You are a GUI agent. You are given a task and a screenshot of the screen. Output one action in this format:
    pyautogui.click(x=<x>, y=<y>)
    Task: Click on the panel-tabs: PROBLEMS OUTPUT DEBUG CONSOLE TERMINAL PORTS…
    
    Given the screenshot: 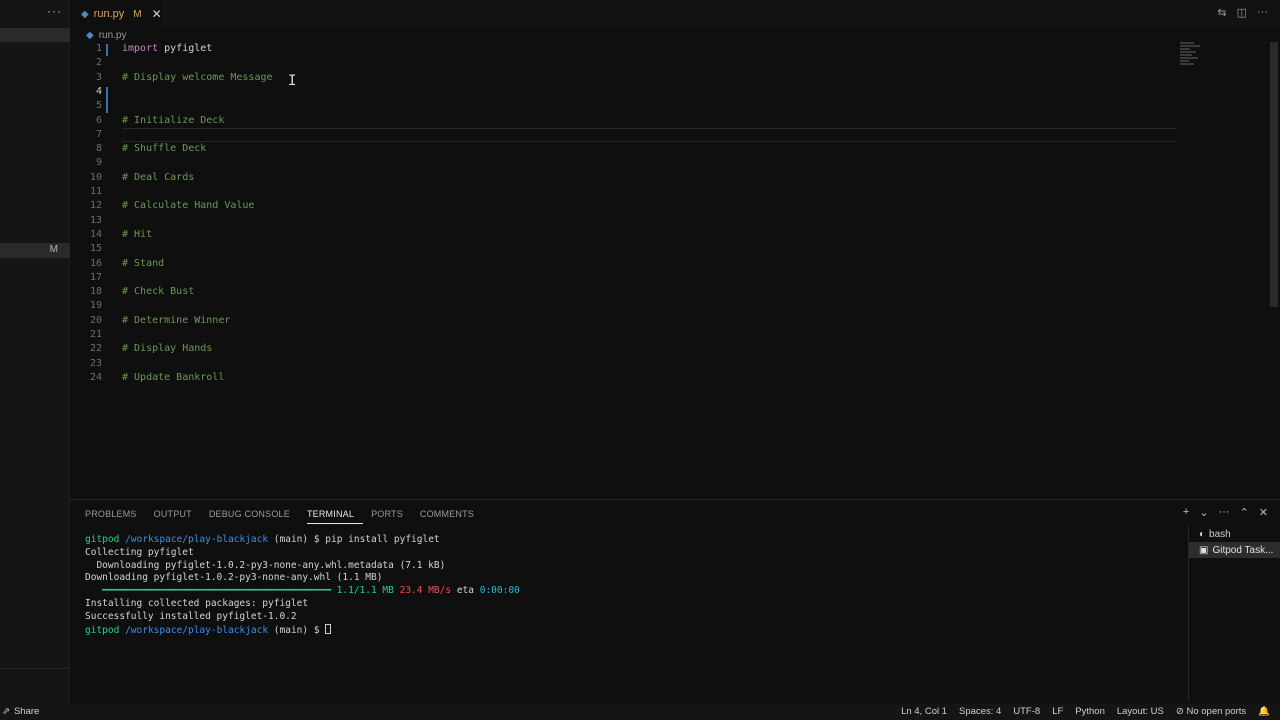 What is the action you would take?
    pyautogui.click(x=288, y=516)
    